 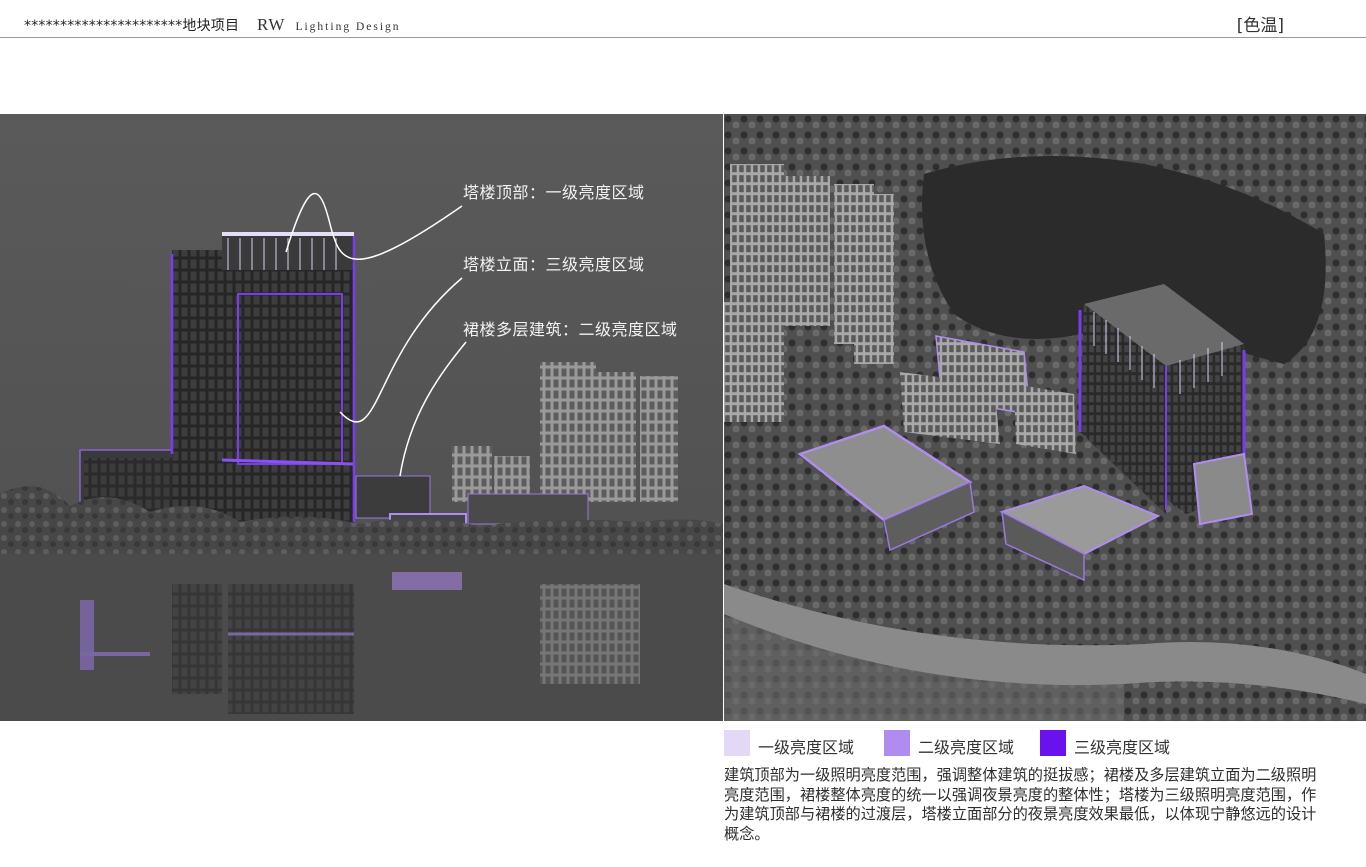 What do you see at coordinates (806, 747) in the screenshot?
I see `legend-label-level-1: 一级亮度区域` at bounding box center [806, 747].